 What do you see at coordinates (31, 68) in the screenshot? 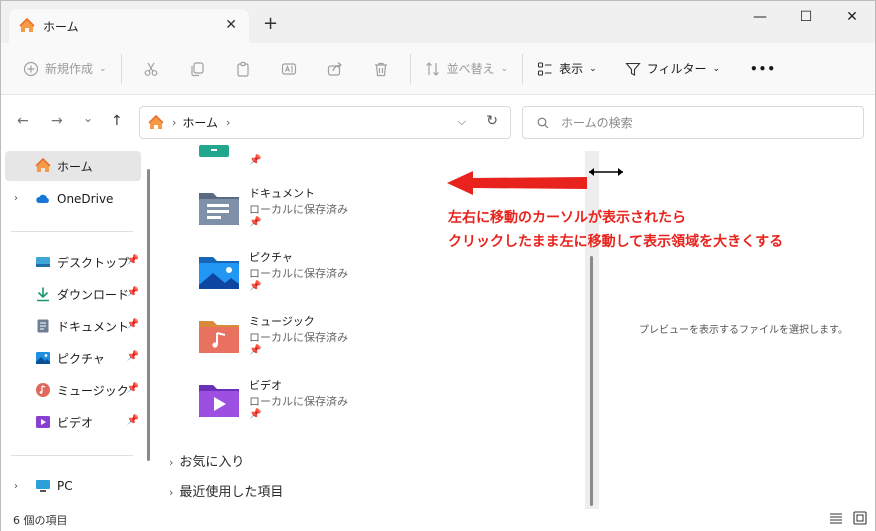
I see `plus-circle-icon` at bounding box center [31, 68].